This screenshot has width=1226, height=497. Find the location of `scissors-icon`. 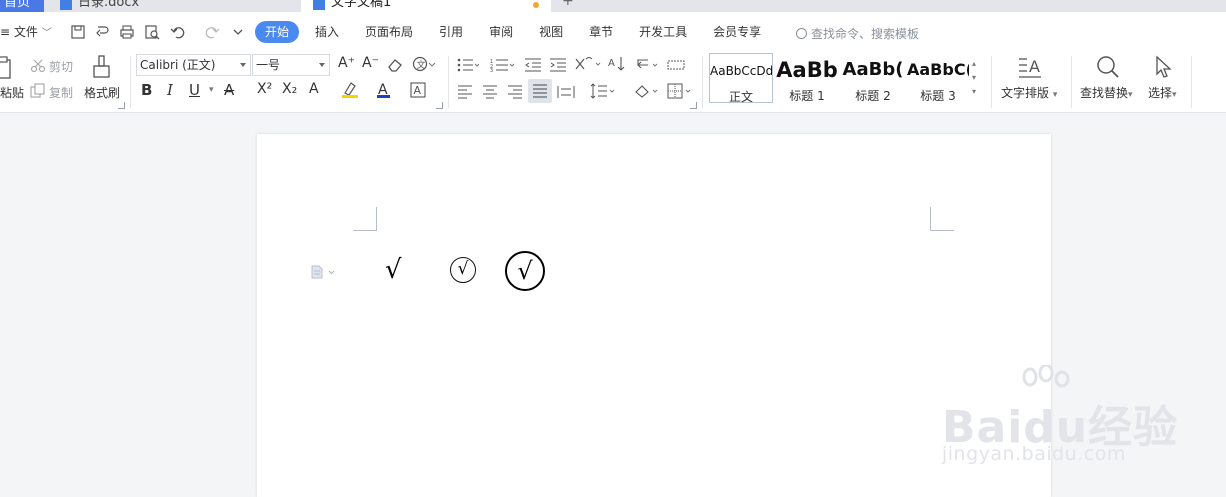

scissors-icon is located at coordinates (38, 67).